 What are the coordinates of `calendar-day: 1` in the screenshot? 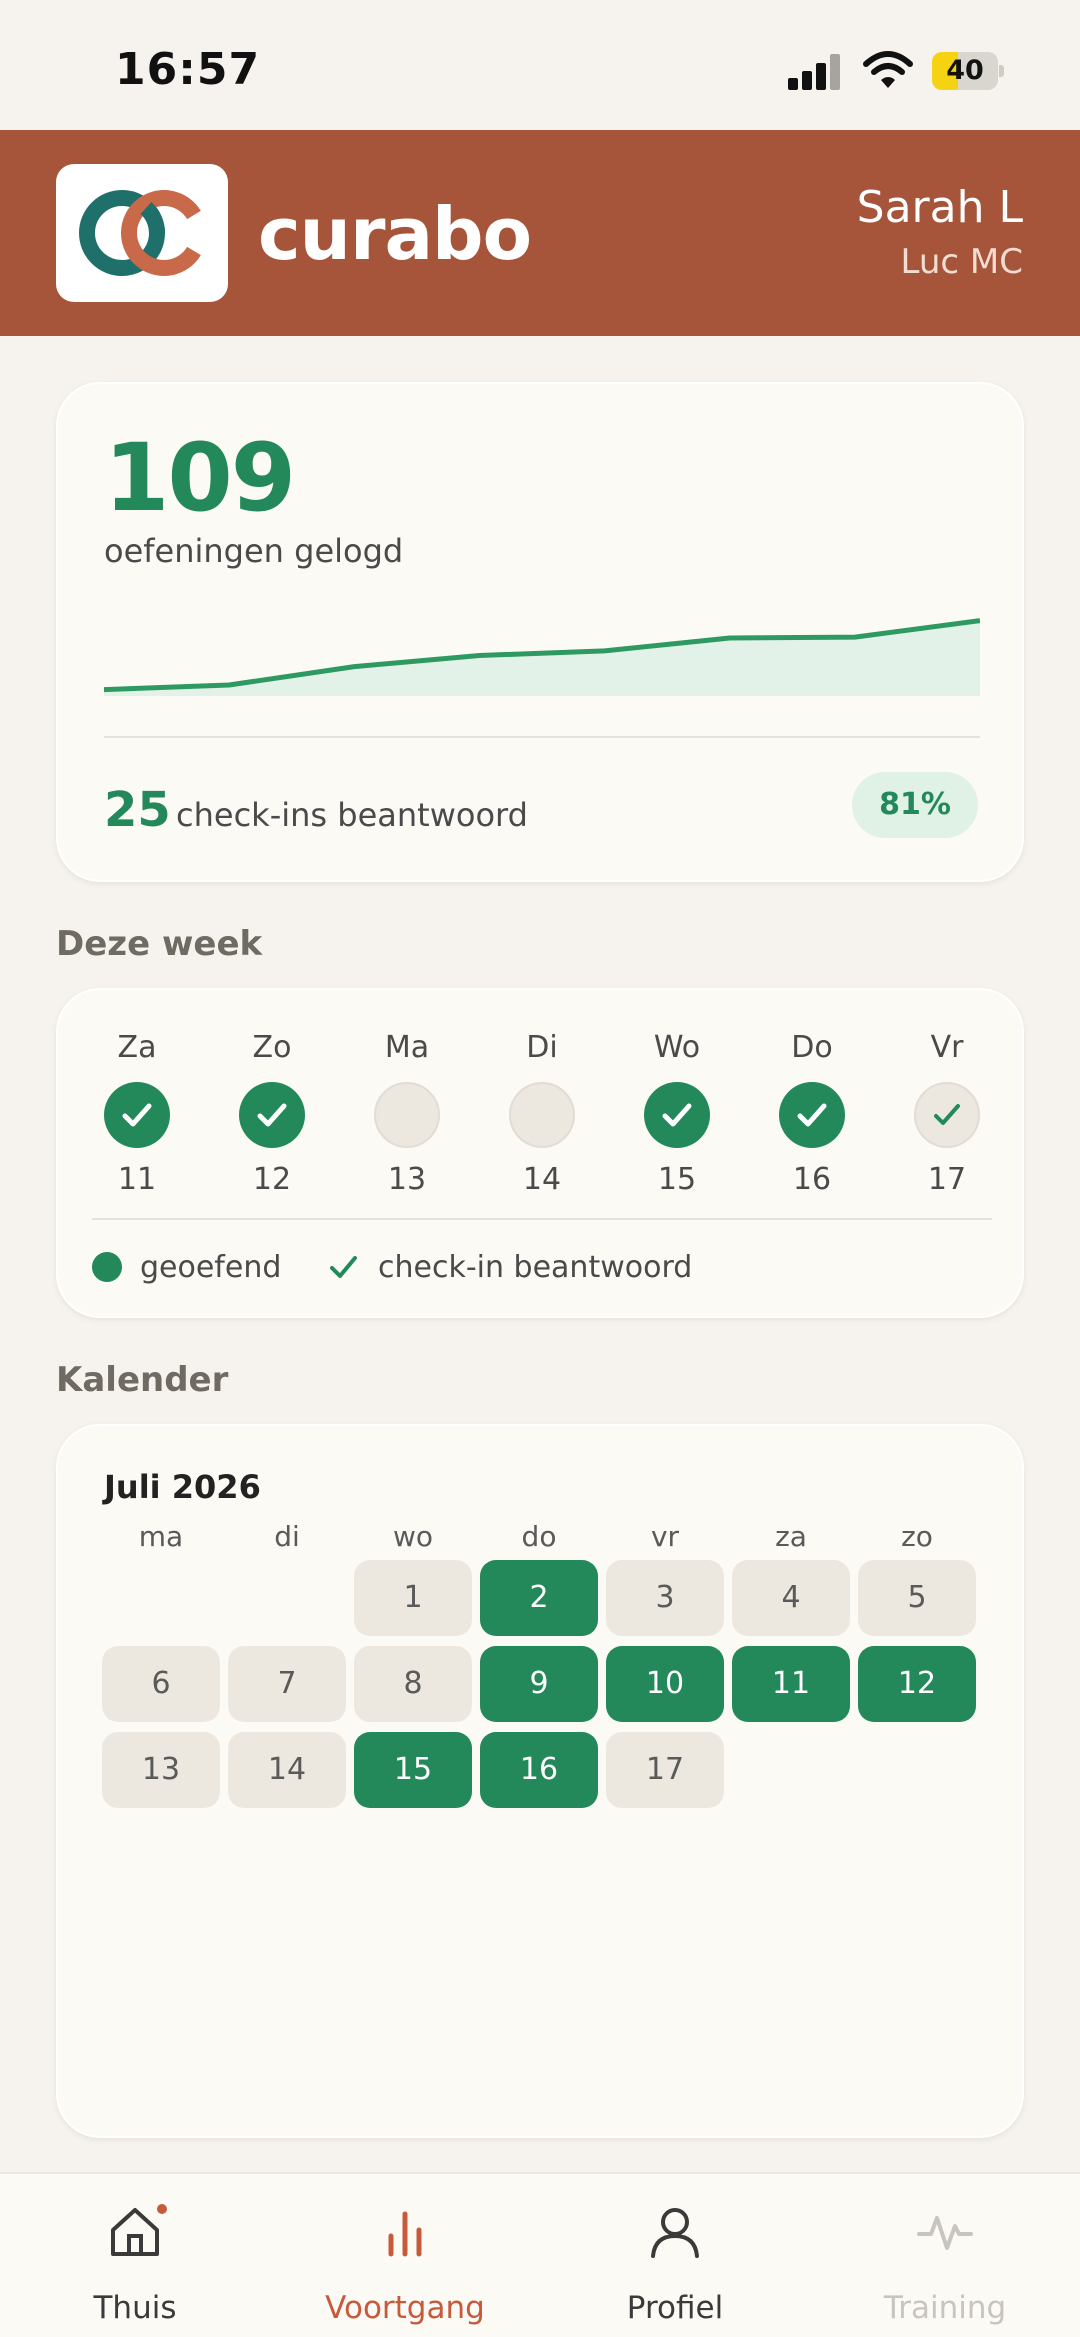 It's located at (413, 1598).